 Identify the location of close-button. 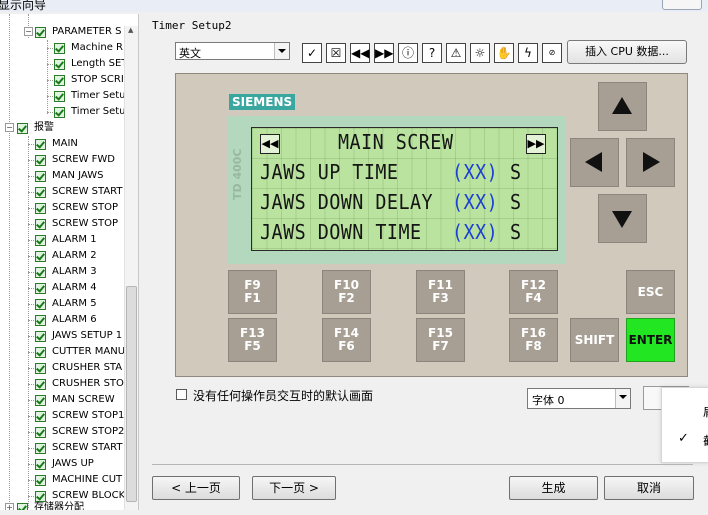
(682, 5).